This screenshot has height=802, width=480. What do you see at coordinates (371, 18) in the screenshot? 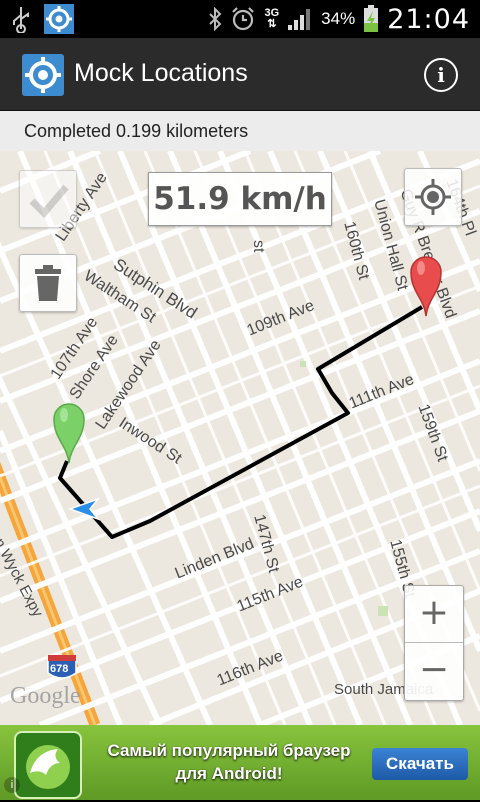
I see `battery-charging-icon` at bounding box center [371, 18].